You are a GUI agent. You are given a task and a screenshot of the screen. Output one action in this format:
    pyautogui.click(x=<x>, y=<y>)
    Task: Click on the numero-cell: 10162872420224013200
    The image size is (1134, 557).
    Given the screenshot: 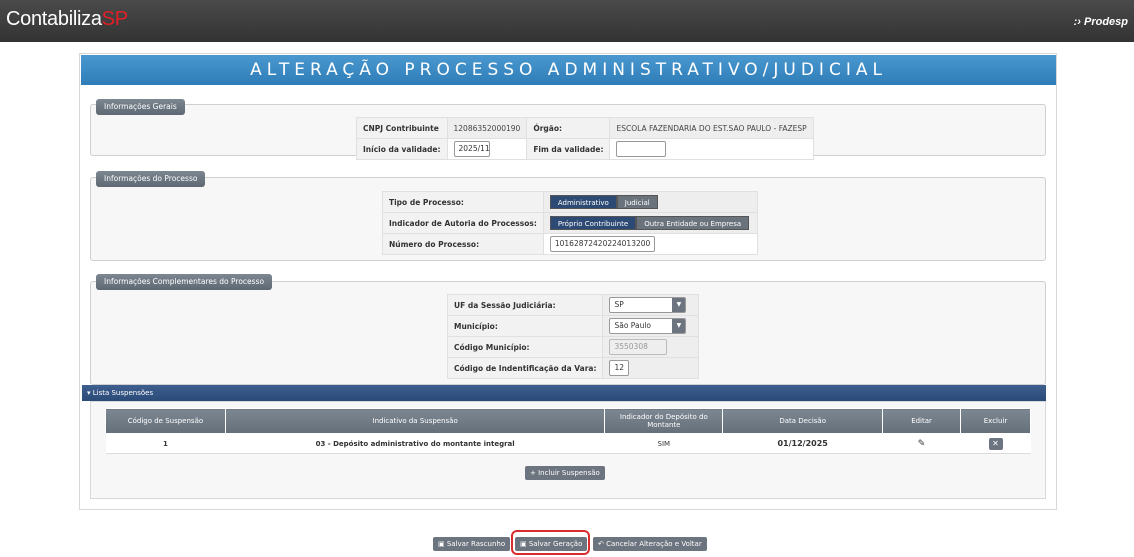 What is the action you would take?
    pyautogui.click(x=650, y=244)
    